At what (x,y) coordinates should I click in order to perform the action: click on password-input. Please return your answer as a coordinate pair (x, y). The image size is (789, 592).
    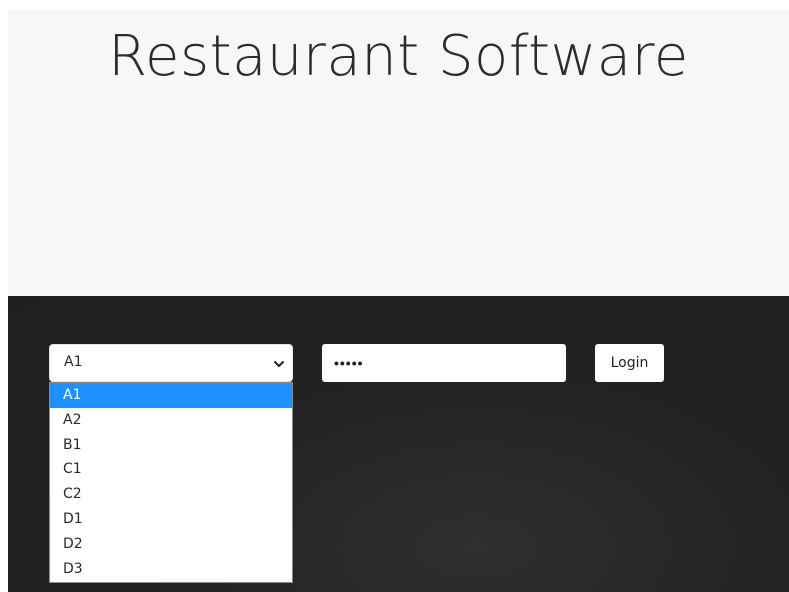
    Looking at the image, I should click on (444, 363).